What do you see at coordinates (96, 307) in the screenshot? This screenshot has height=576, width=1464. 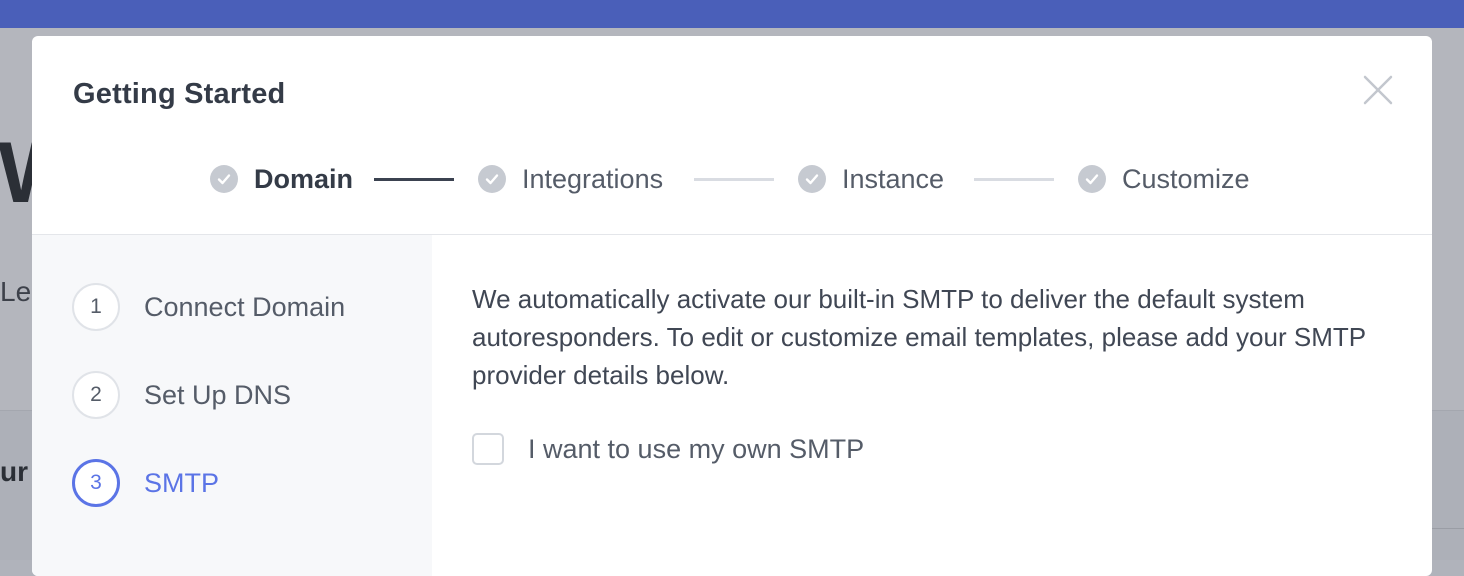 I see `substep-number: 1` at bounding box center [96, 307].